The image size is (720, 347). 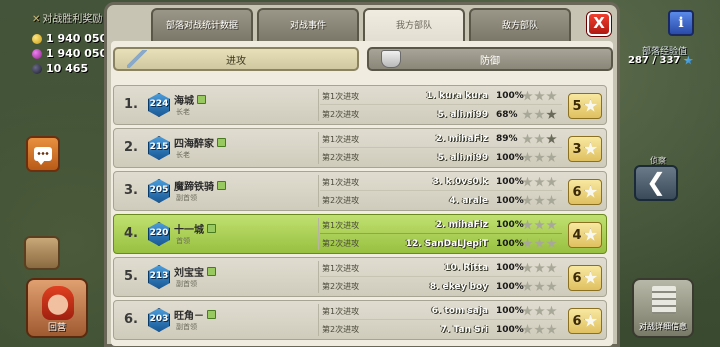 I want to click on total-stars-value: 4, so click(x=577, y=235).